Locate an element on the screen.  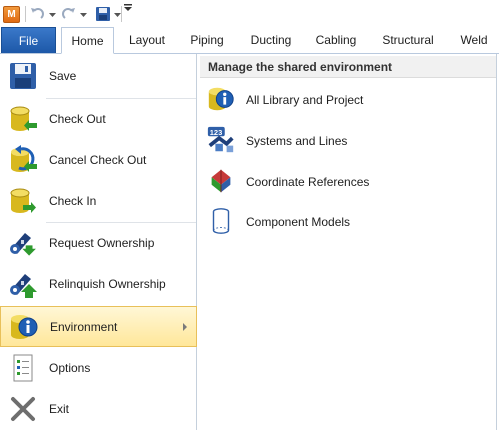
menu-item-request-ownership: Request Ownership is located at coordinates (98, 243).